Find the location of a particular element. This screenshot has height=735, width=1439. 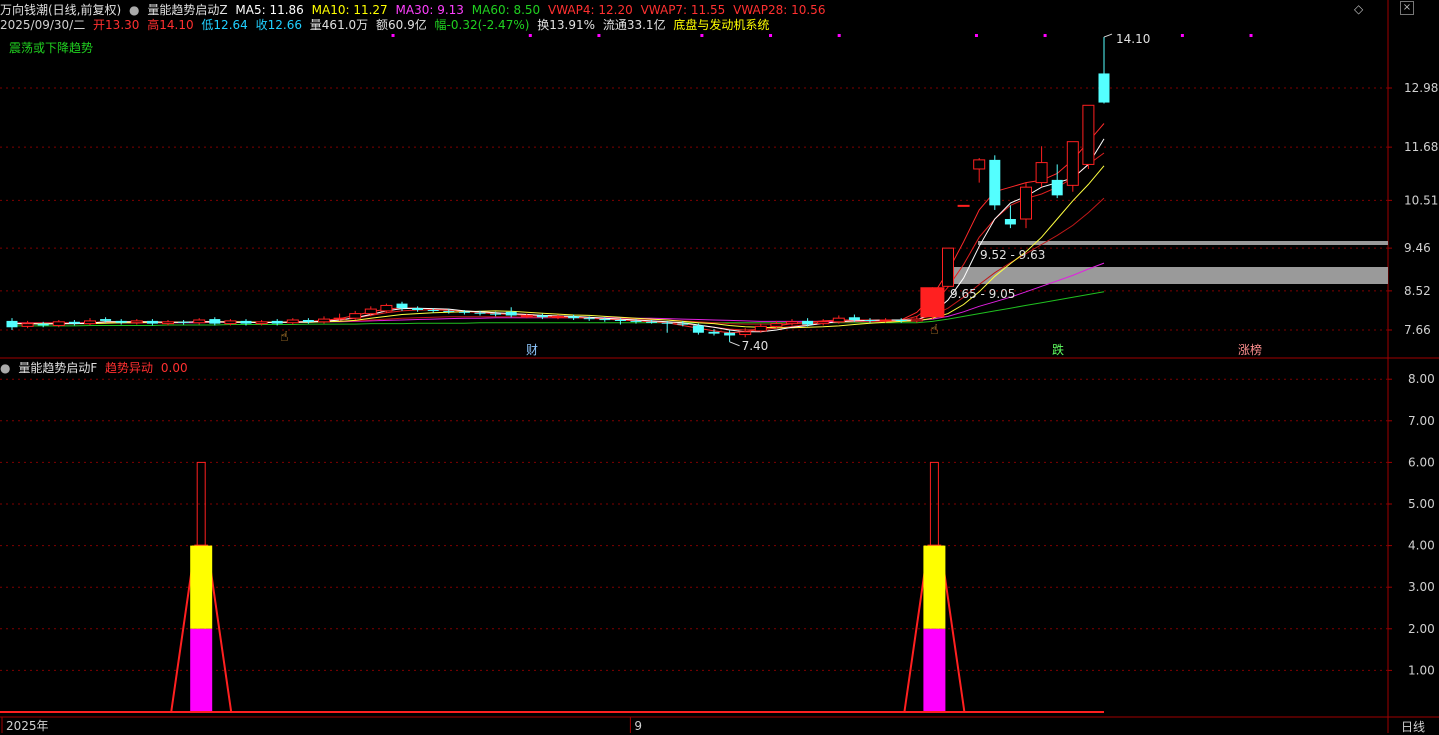

sub-signal-label: 趋势异动 is located at coordinates (129, 368).